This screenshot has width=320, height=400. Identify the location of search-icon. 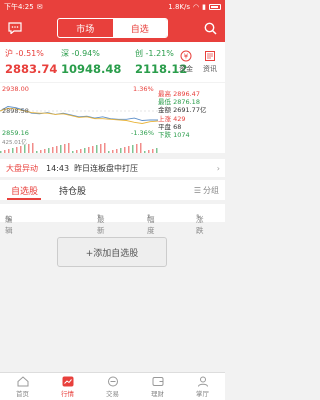
(210, 28).